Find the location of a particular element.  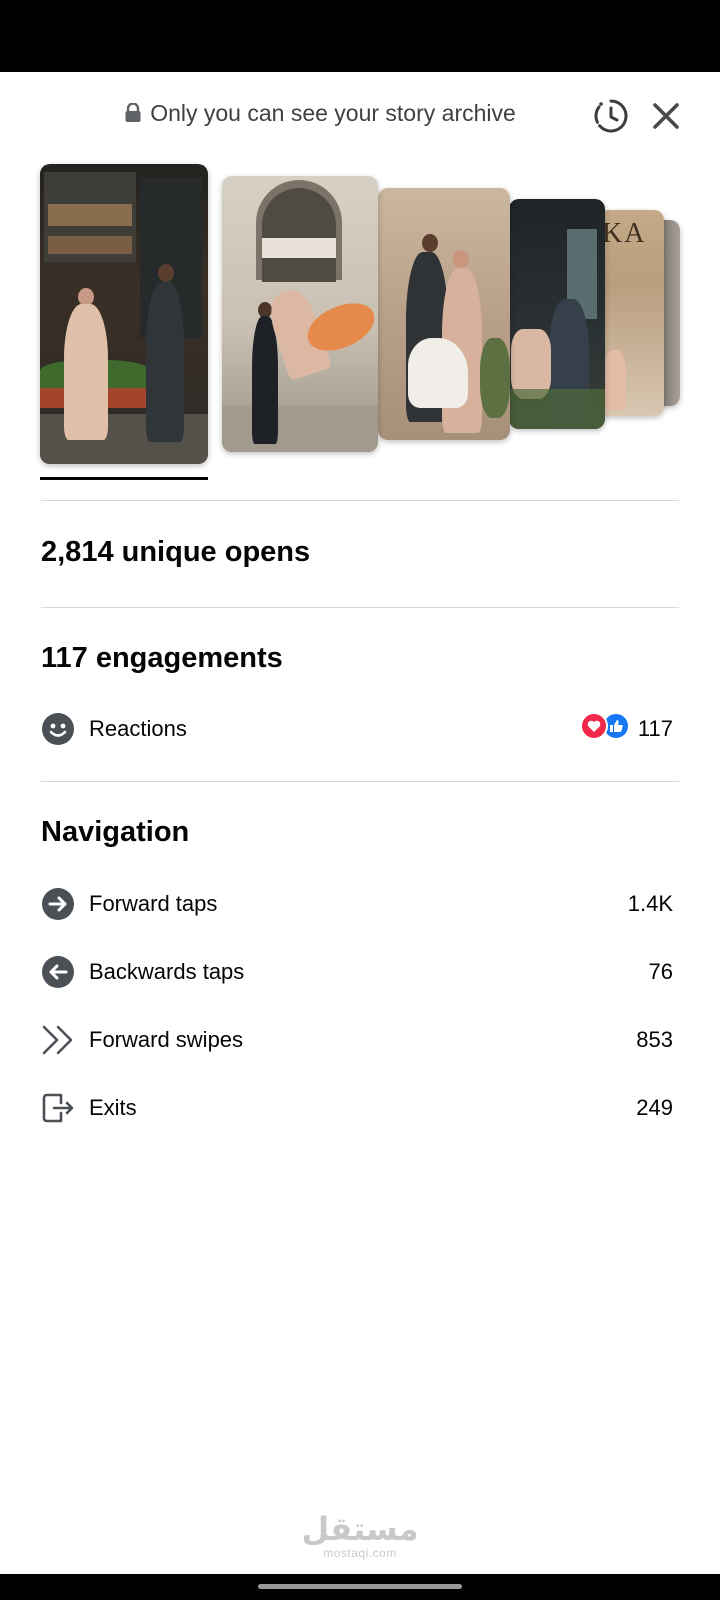

close-icon is located at coordinates (666, 116).